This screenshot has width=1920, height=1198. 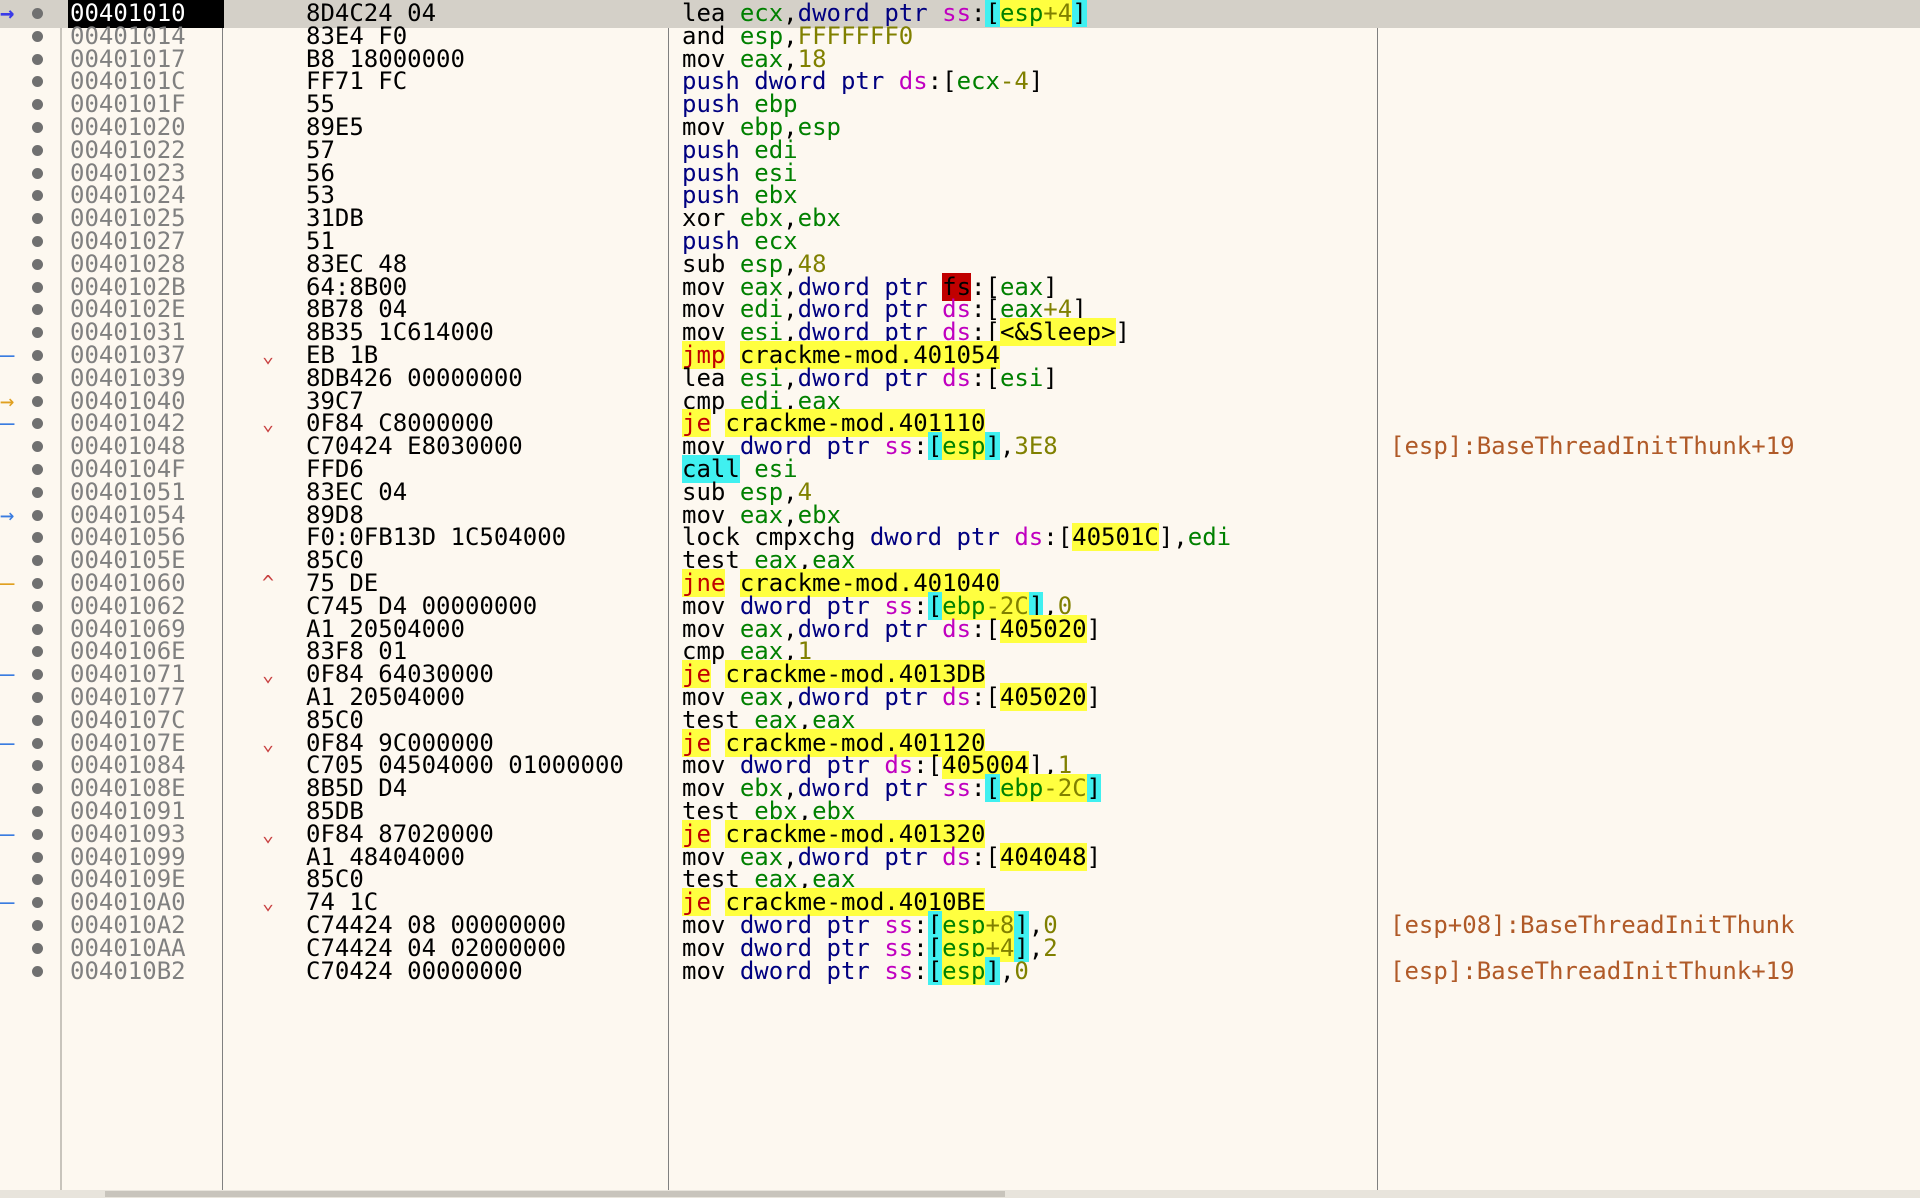 What do you see at coordinates (899, 970) in the screenshot?
I see `instruction-token: ss` at bounding box center [899, 970].